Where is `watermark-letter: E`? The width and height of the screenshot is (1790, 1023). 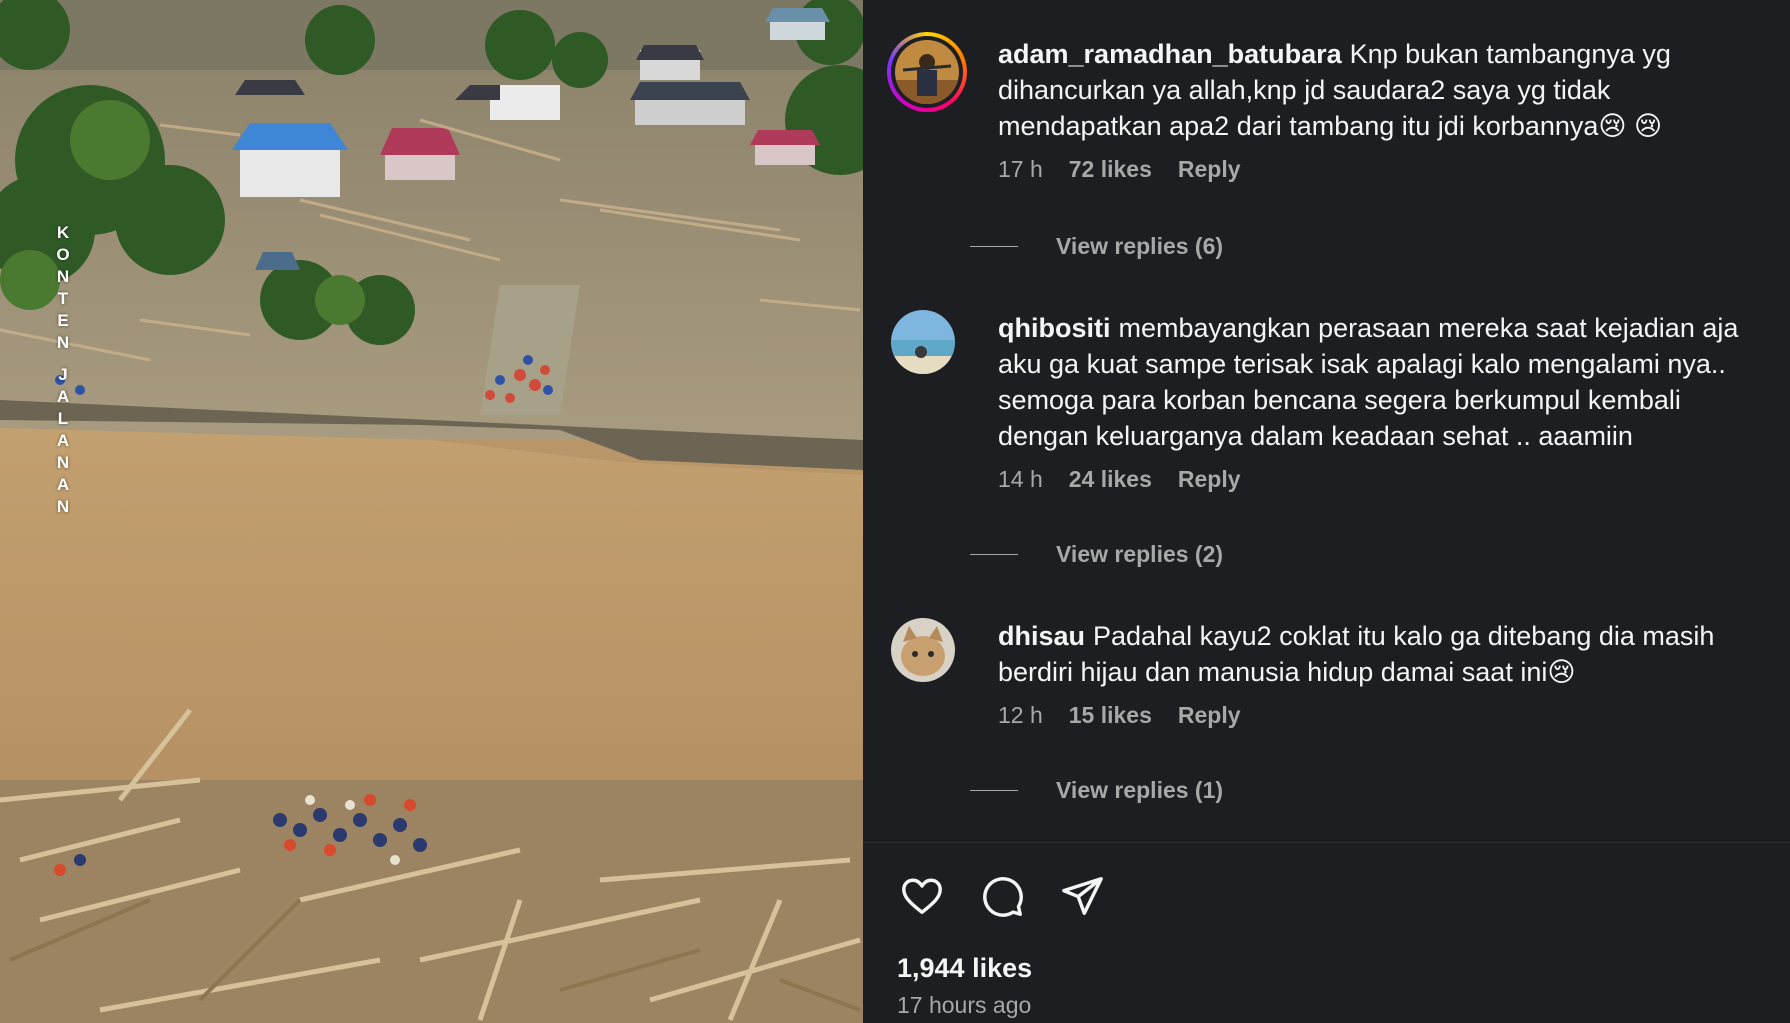 watermark-letter: E is located at coordinates (63, 320).